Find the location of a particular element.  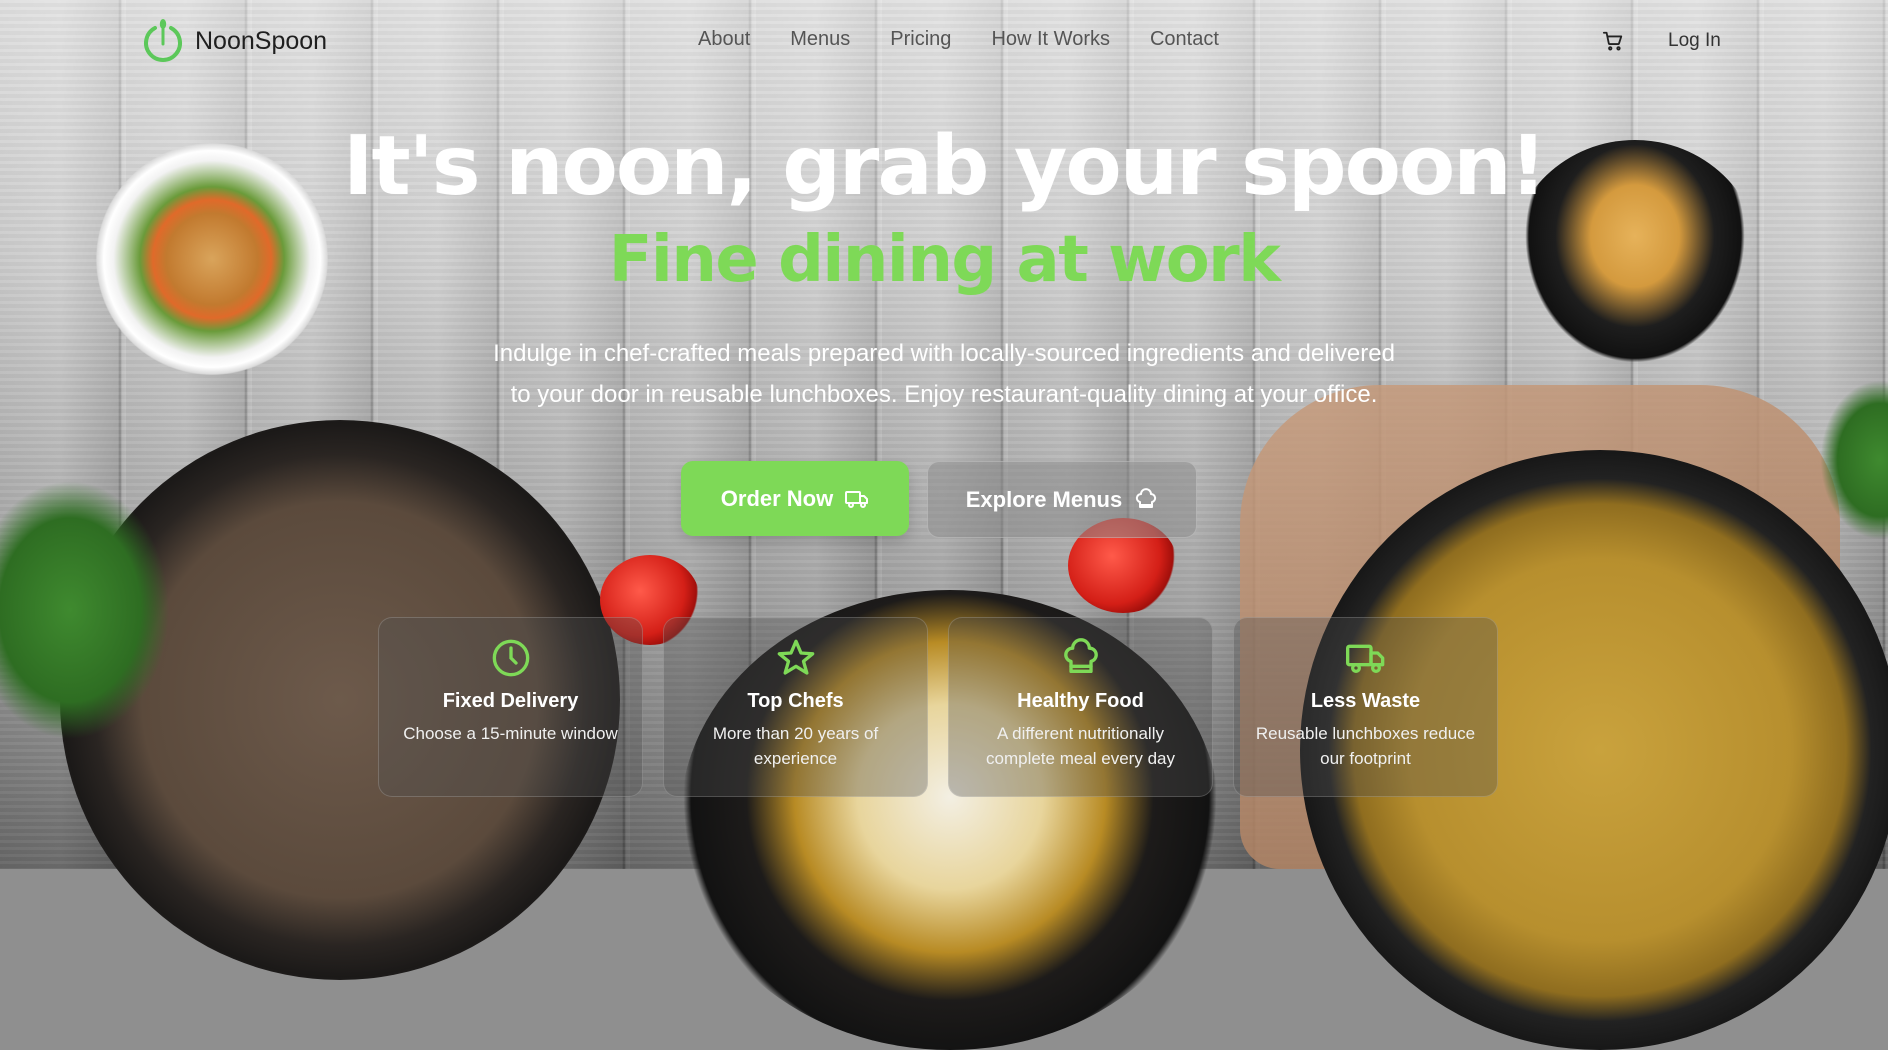

star-icon is located at coordinates (795, 657).